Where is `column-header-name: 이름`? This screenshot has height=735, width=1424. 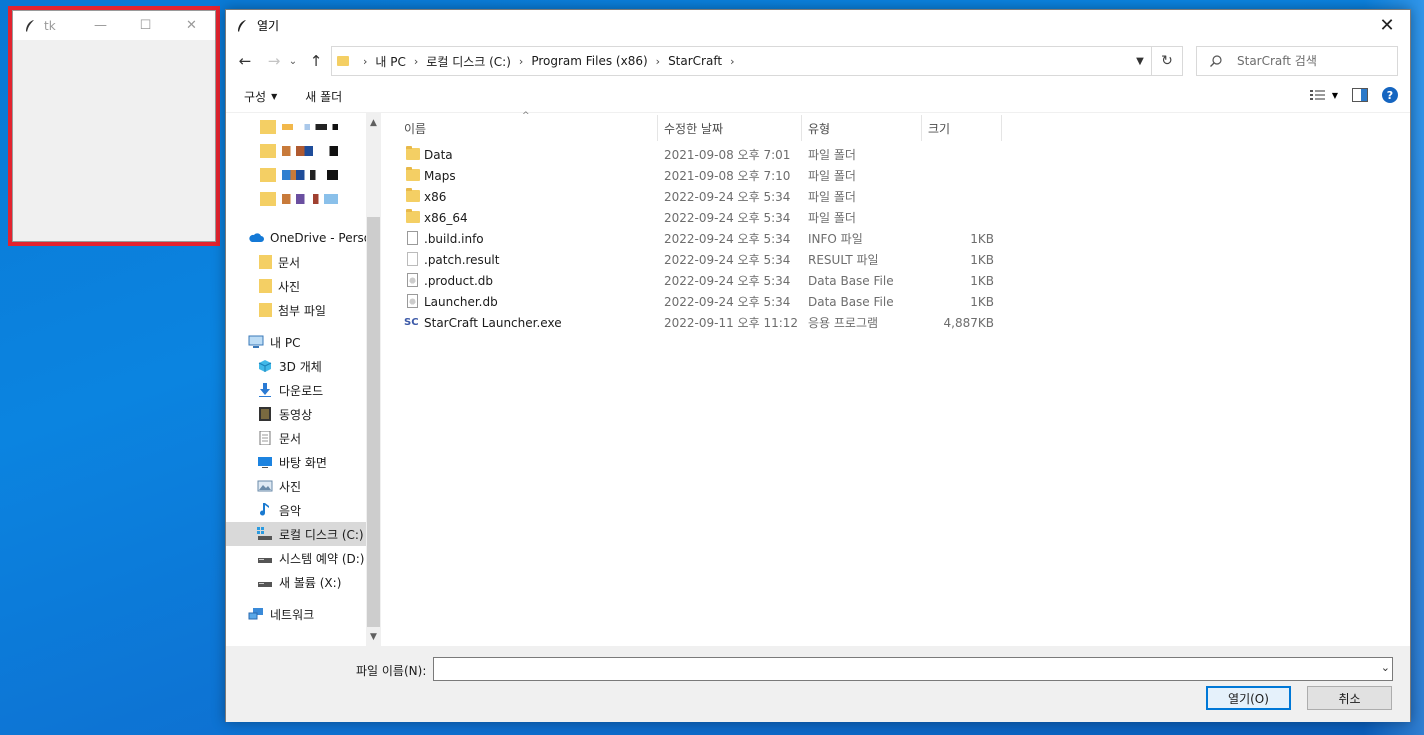
column-header-name: 이름 is located at coordinates (528, 128).